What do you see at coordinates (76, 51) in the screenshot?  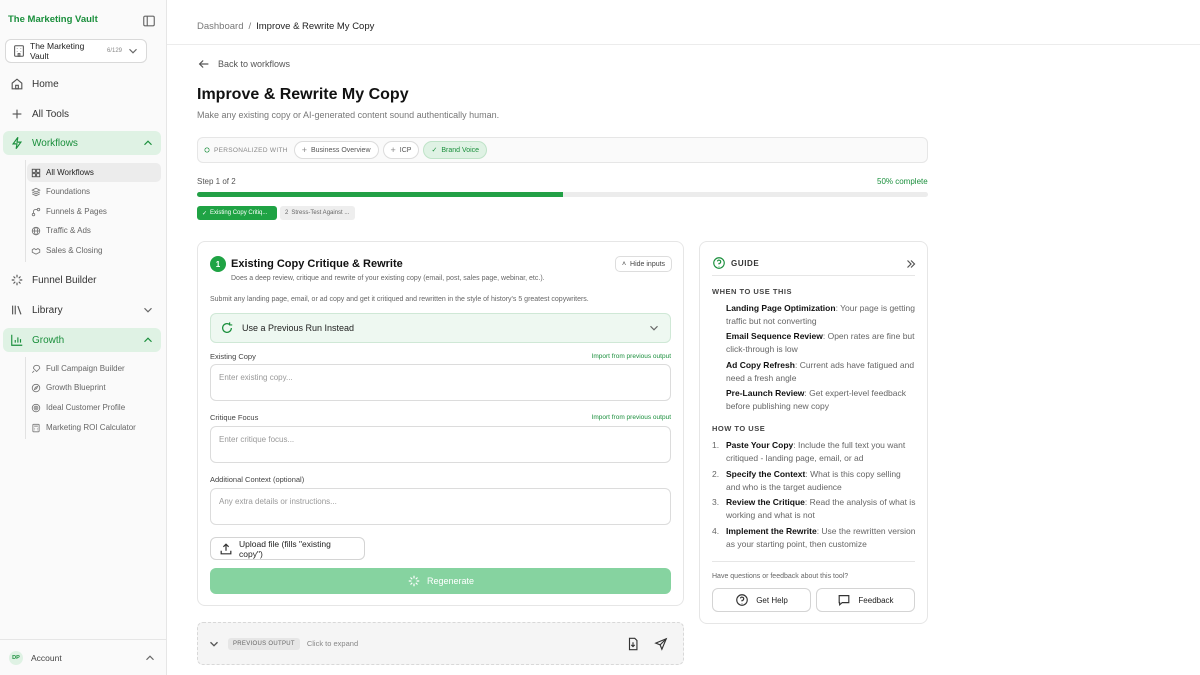 I see `workspace-switcher: The Marketing Vault 6/129` at bounding box center [76, 51].